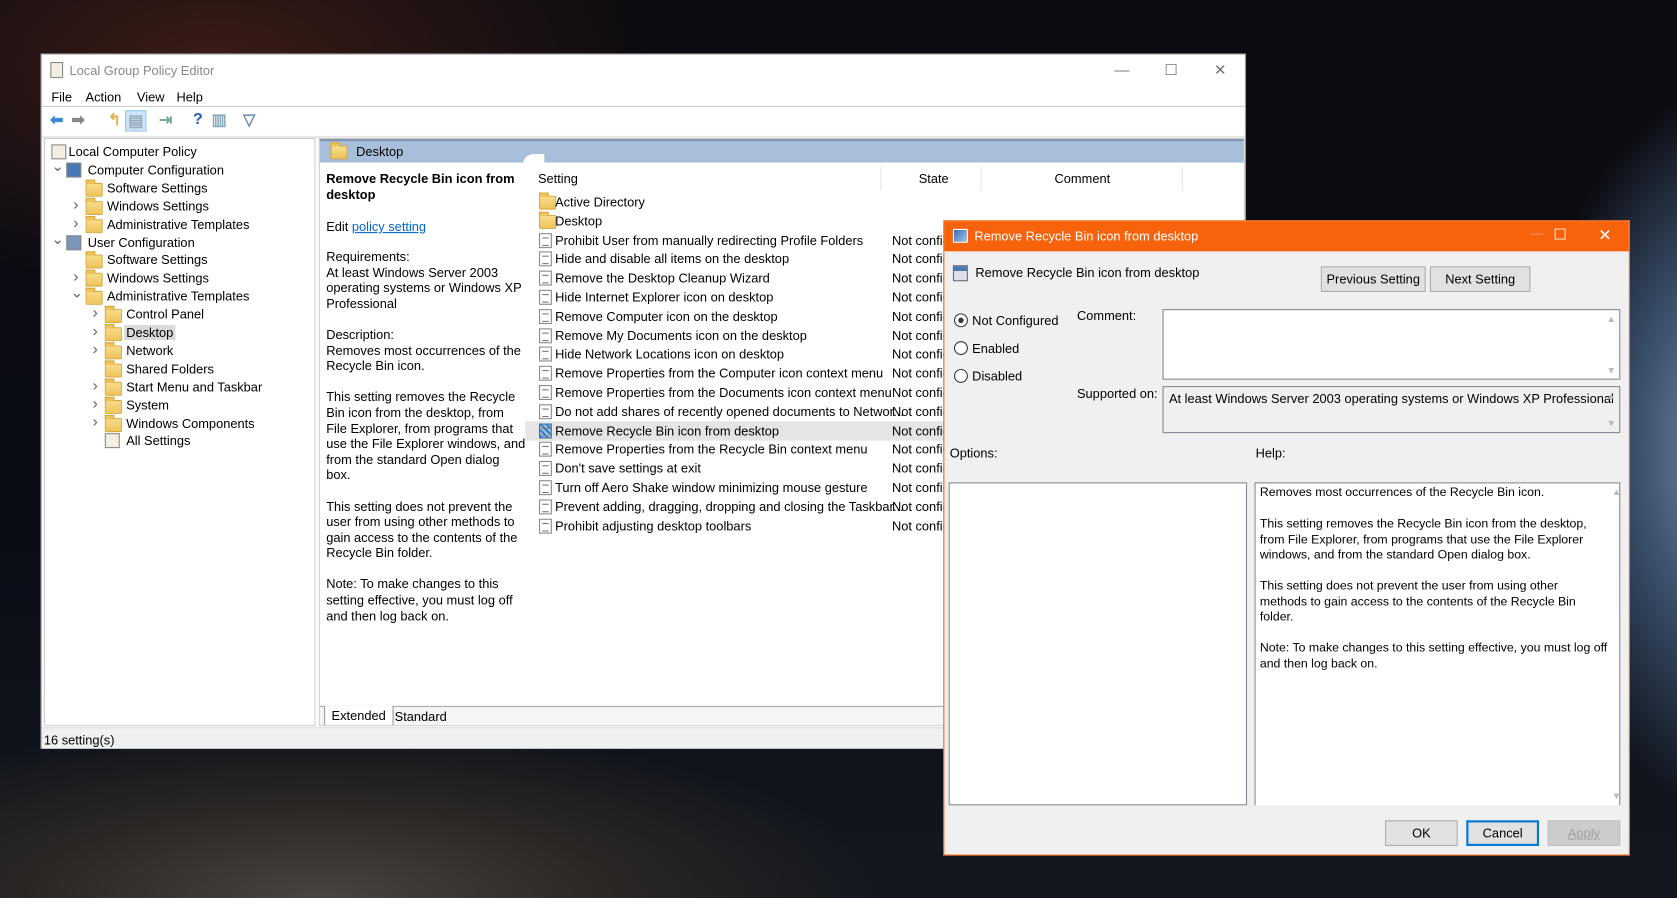 The image size is (1677, 898). I want to click on tree-item-label: Windows Settings, so click(157, 278).